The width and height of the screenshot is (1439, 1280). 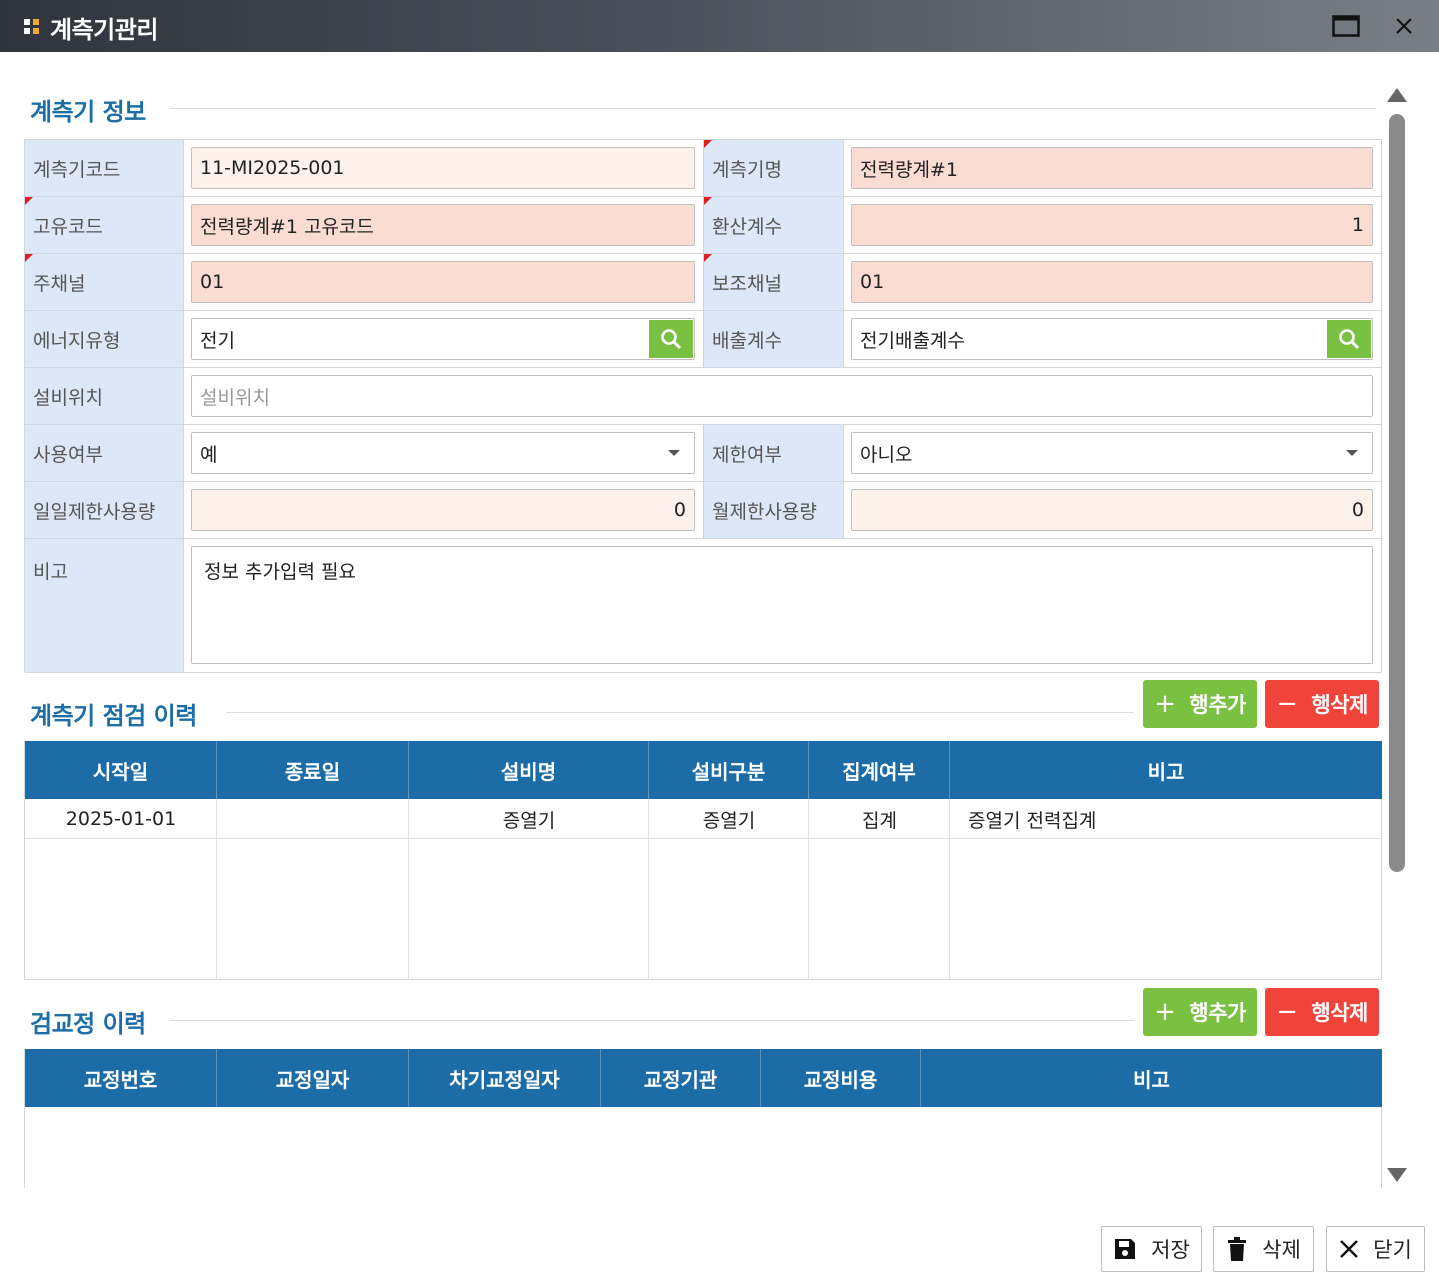 What do you see at coordinates (774, 339) in the screenshot?
I see `emission-label: 배출계수` at bounding box center [774, 339].